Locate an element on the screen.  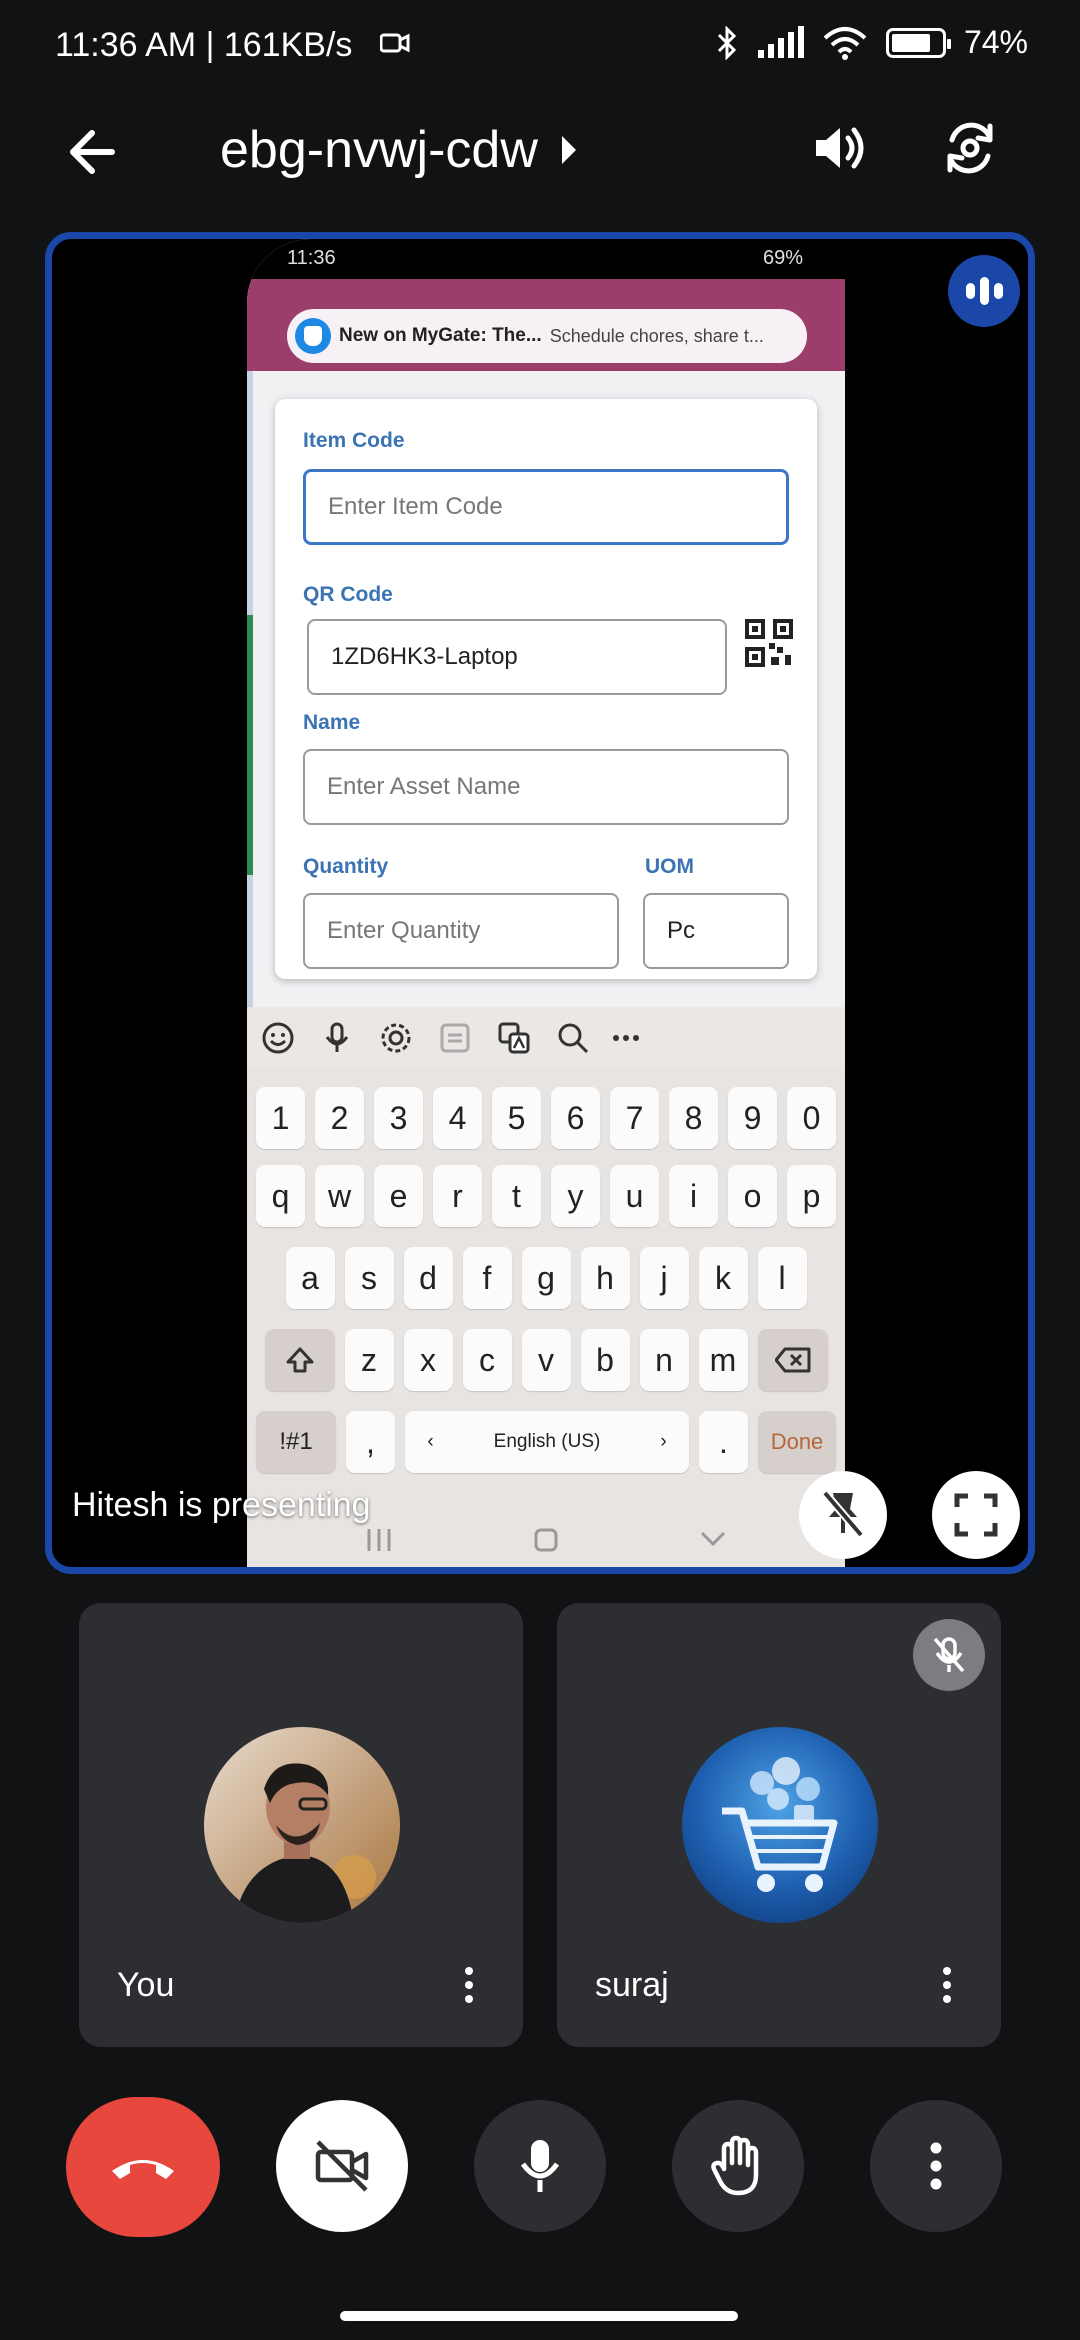
key: o is located at coordinates (752, 1196).